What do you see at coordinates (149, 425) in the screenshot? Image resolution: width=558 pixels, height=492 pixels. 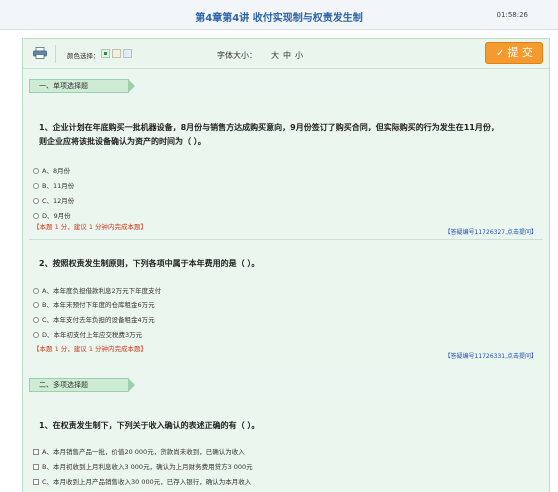 I see `question-3-text: 1、在权责发生制下，下列关于收入确认的表述正确的有（ ）。` at bounding box center [149, 425].